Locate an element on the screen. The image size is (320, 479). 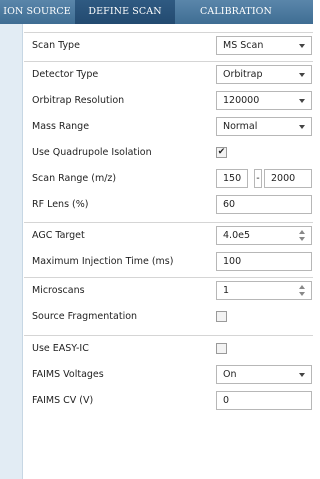
quadrupole-isolation-label: Use Quadrupole Isolation is located at coordinates (92, 152).